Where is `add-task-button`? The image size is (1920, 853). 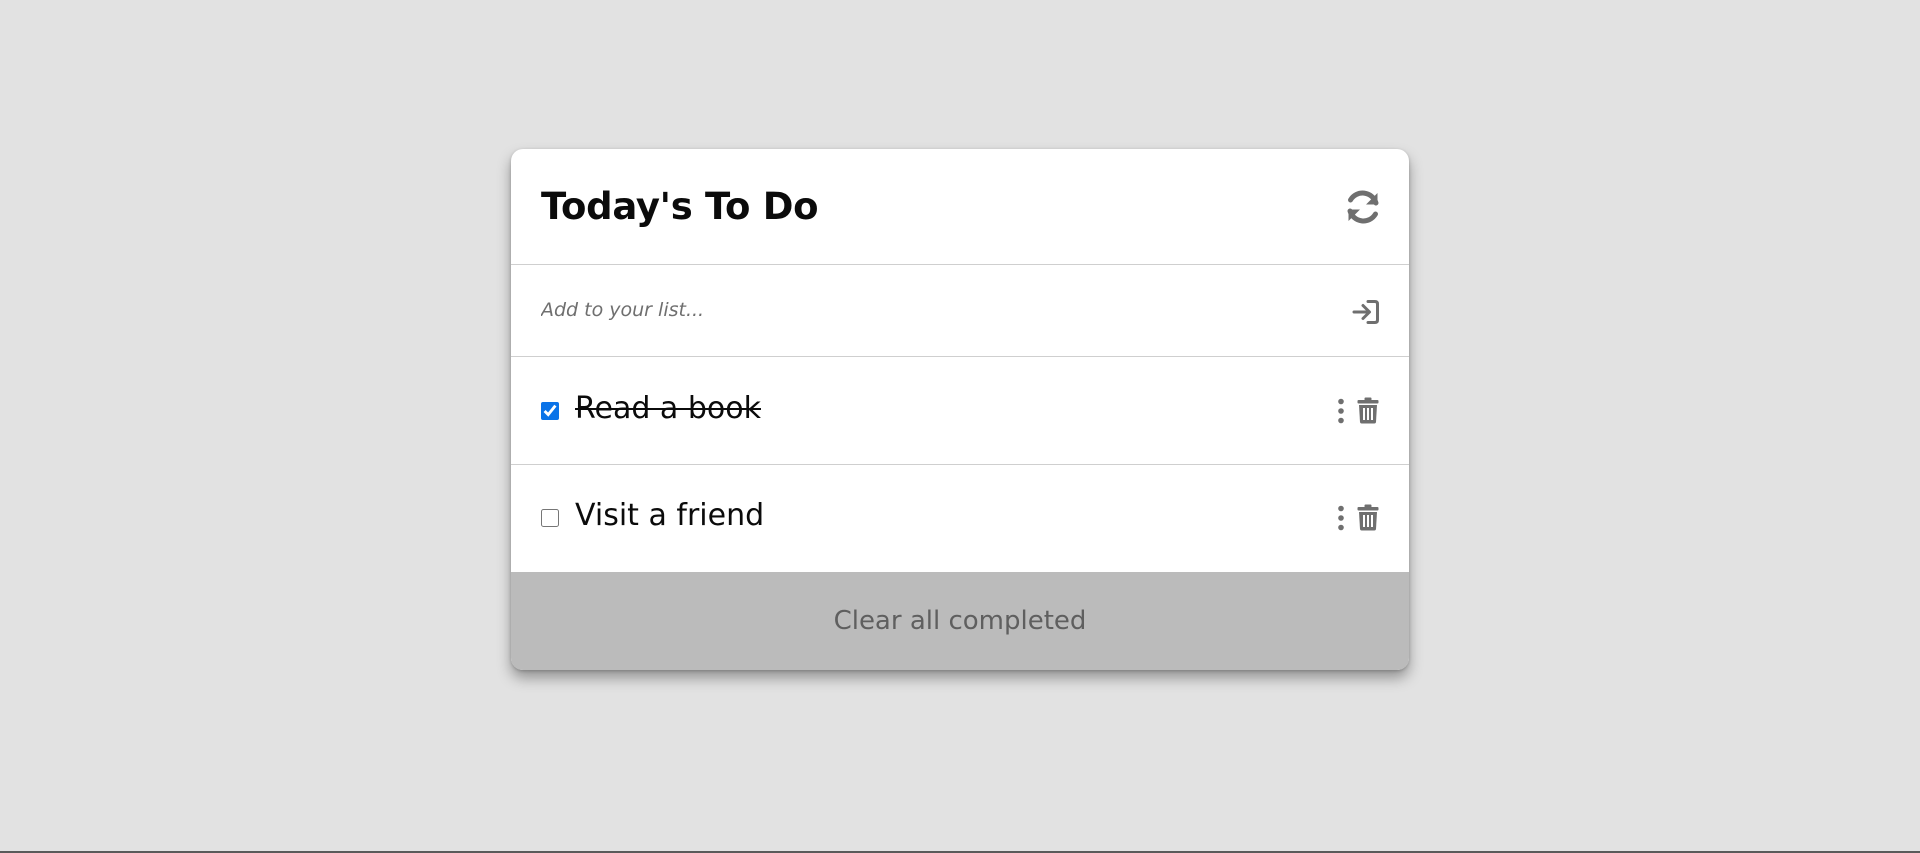 add-task-button is located at coordinates (1366, 312).